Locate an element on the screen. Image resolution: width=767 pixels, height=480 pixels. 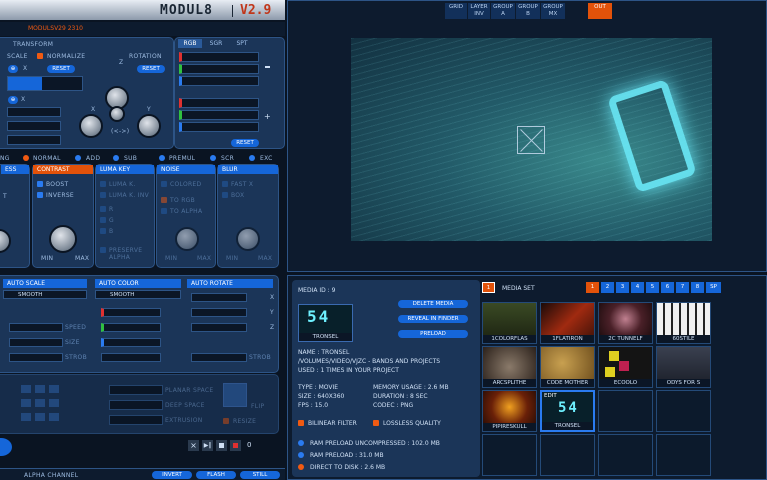
media-thumb-6: CODE MOTHER is located at coordinates (567, 367).